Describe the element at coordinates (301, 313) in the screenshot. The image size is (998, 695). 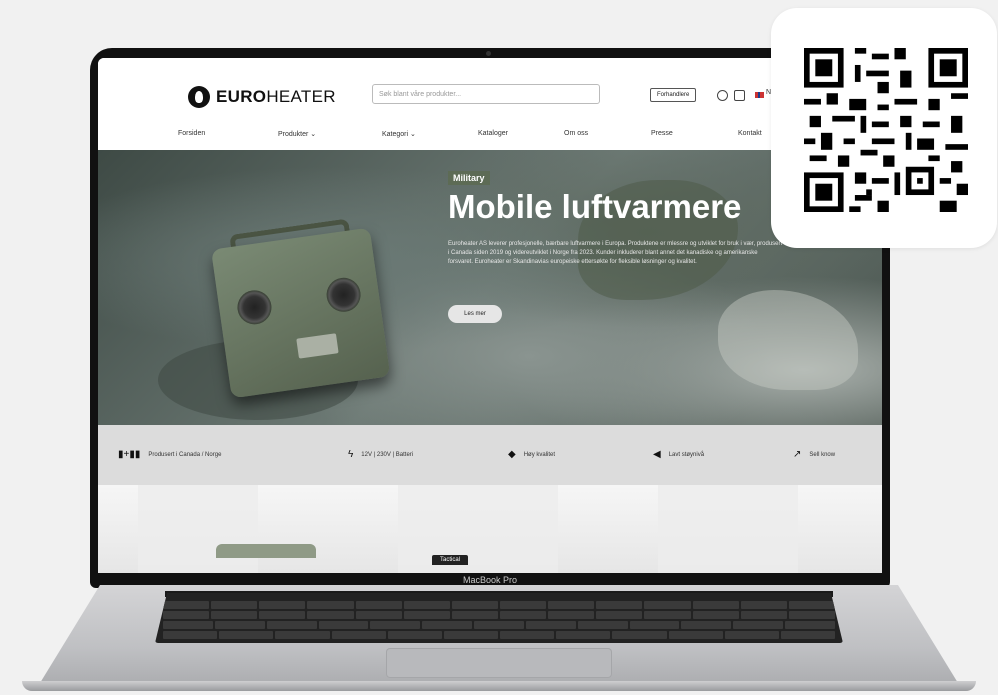
I see `heater-case` at that location.